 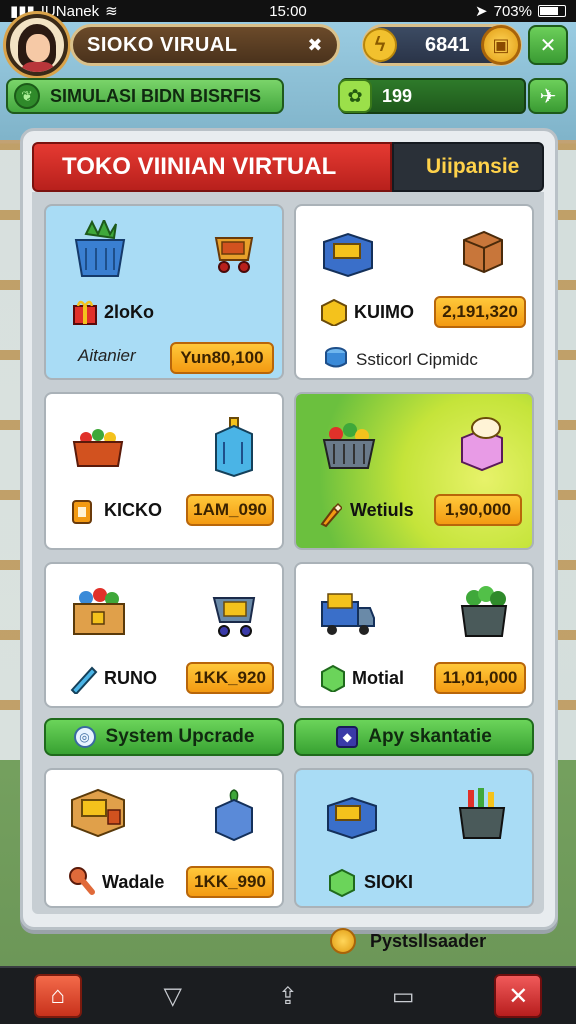 I want to click on tab-upgrade: Uiipansie, so click(x=468, y=167).